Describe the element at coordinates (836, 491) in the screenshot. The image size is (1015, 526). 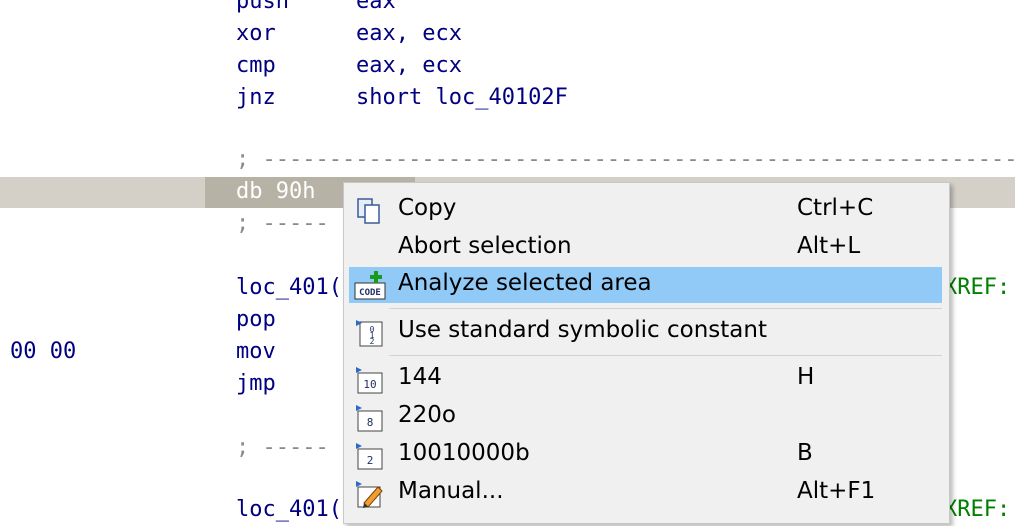
I see `menu-item-shortcut: Alt+F1` at that location.